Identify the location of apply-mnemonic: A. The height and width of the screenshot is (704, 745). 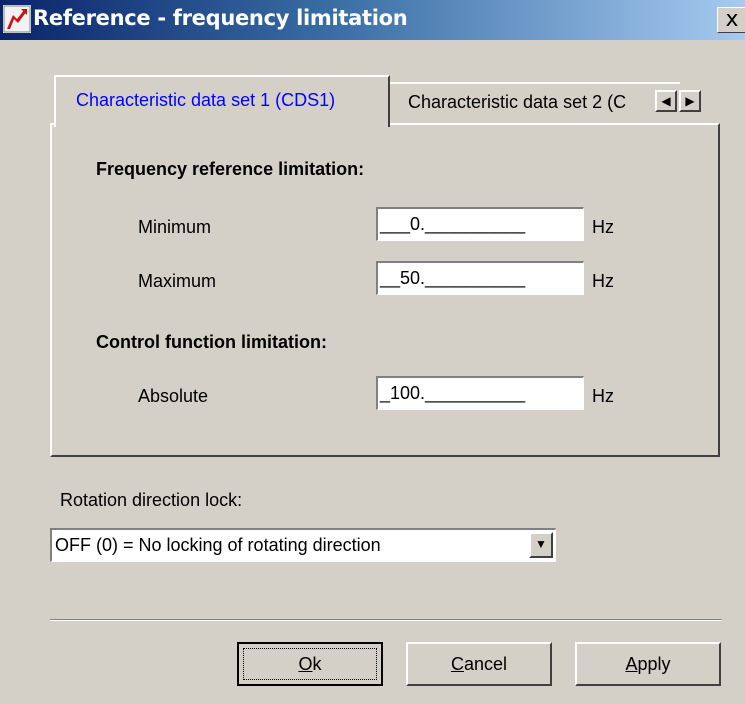
(631, 664).